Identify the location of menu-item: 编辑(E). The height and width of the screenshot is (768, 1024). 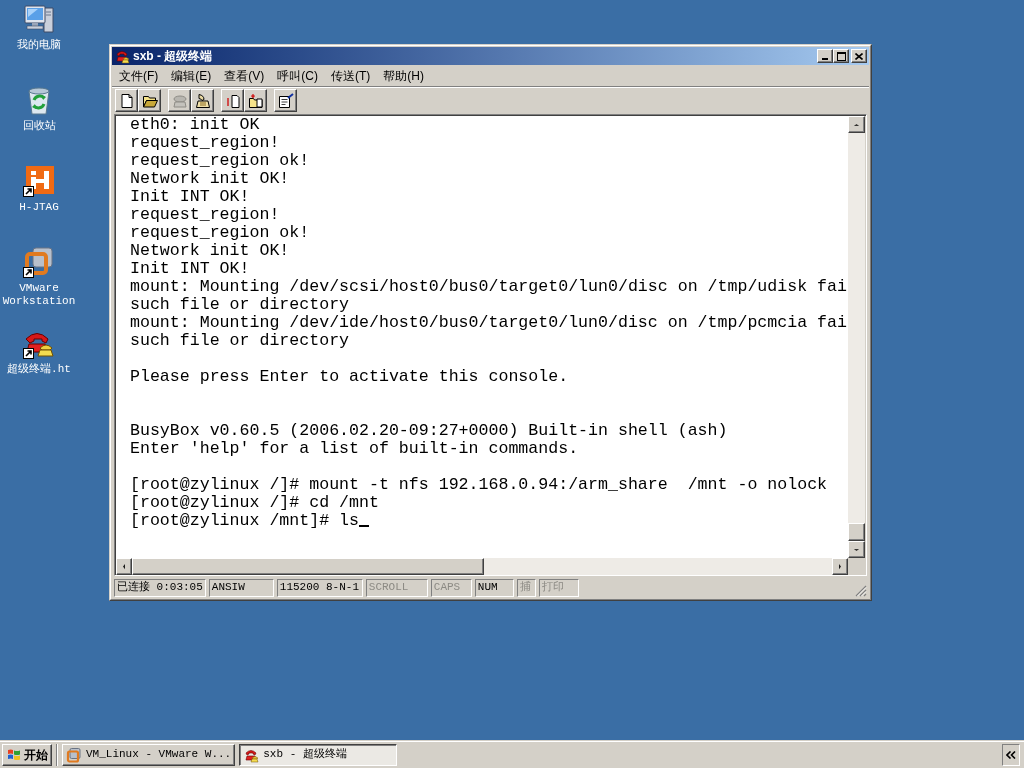
(191, 76).